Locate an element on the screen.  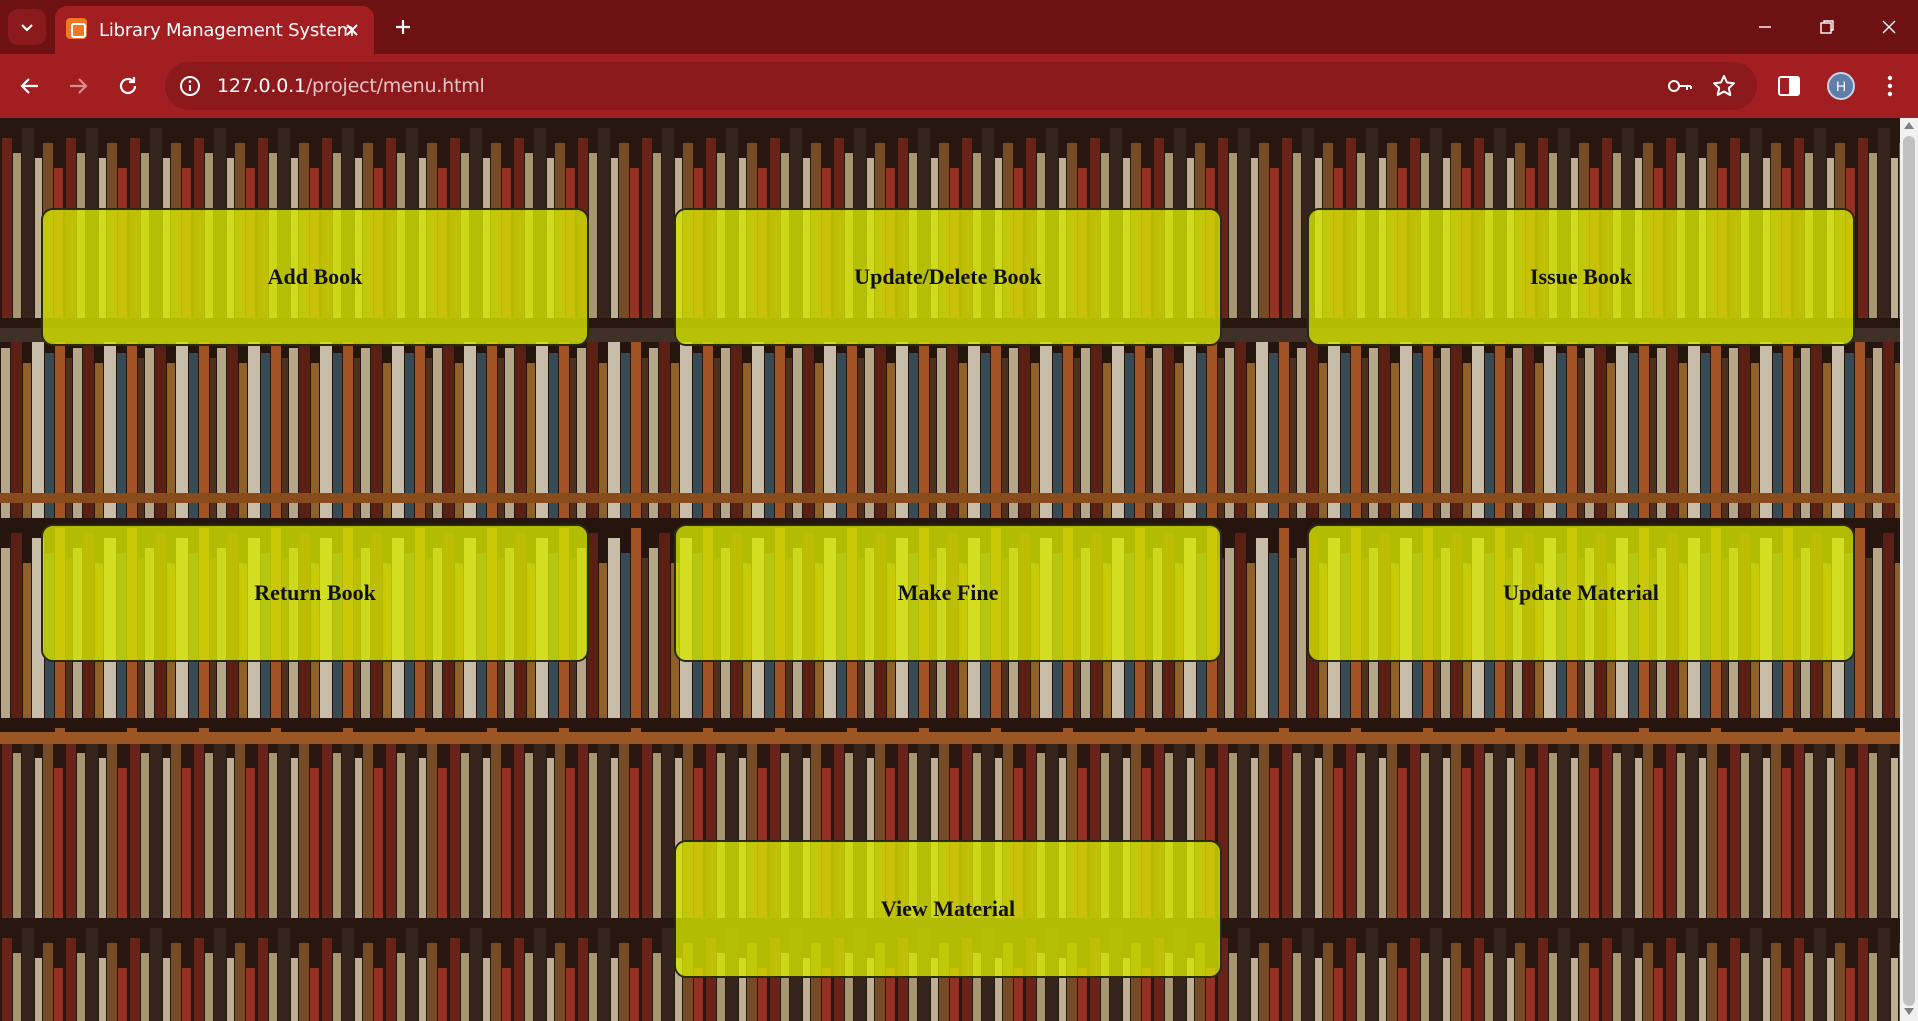
scroll-down-arrow-icon is located at coordinates (1909, 1011).